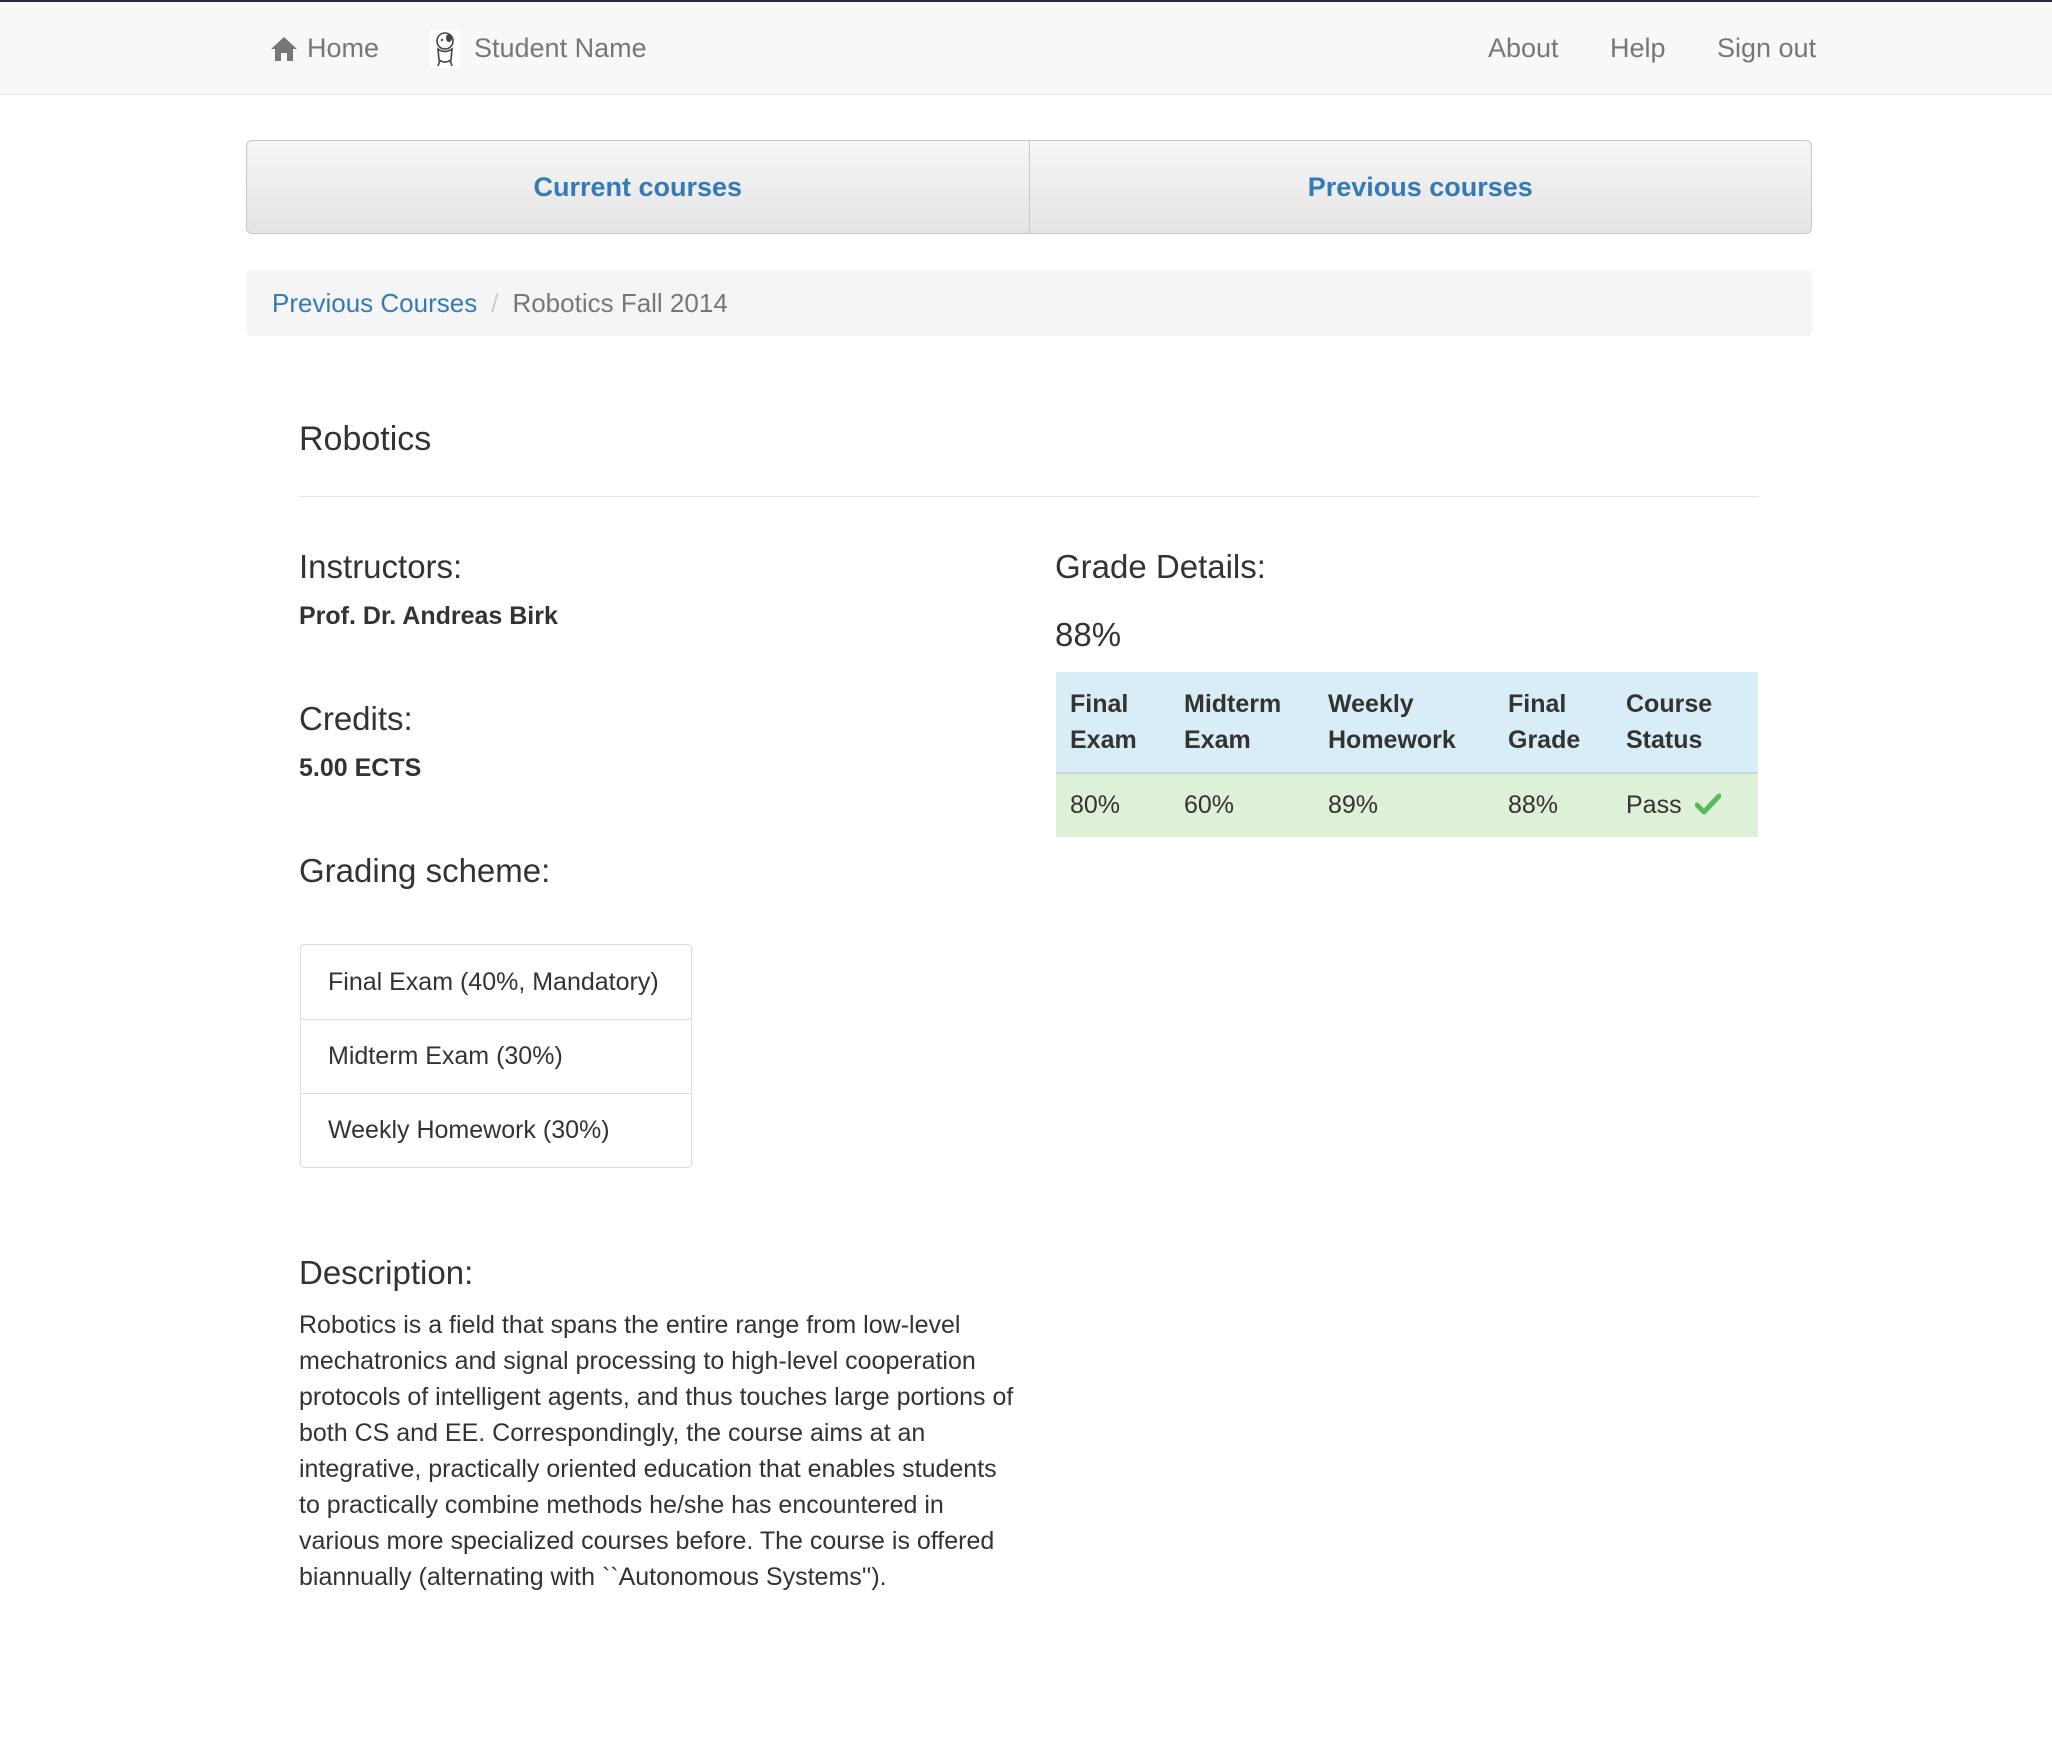 The image size is (2052, 1760). I want to click on tab-previous-courses: Previous courses, so click(1420, 187).